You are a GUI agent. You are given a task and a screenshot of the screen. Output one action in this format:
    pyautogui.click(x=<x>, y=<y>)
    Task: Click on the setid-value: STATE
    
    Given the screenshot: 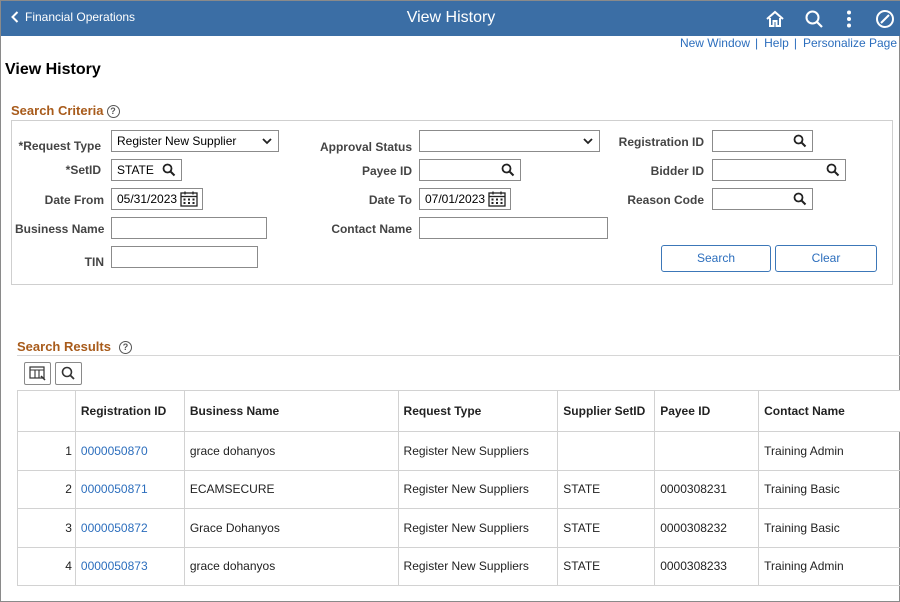 What is the action you would take?
    pyautogui.click(x=135, y=170)
    